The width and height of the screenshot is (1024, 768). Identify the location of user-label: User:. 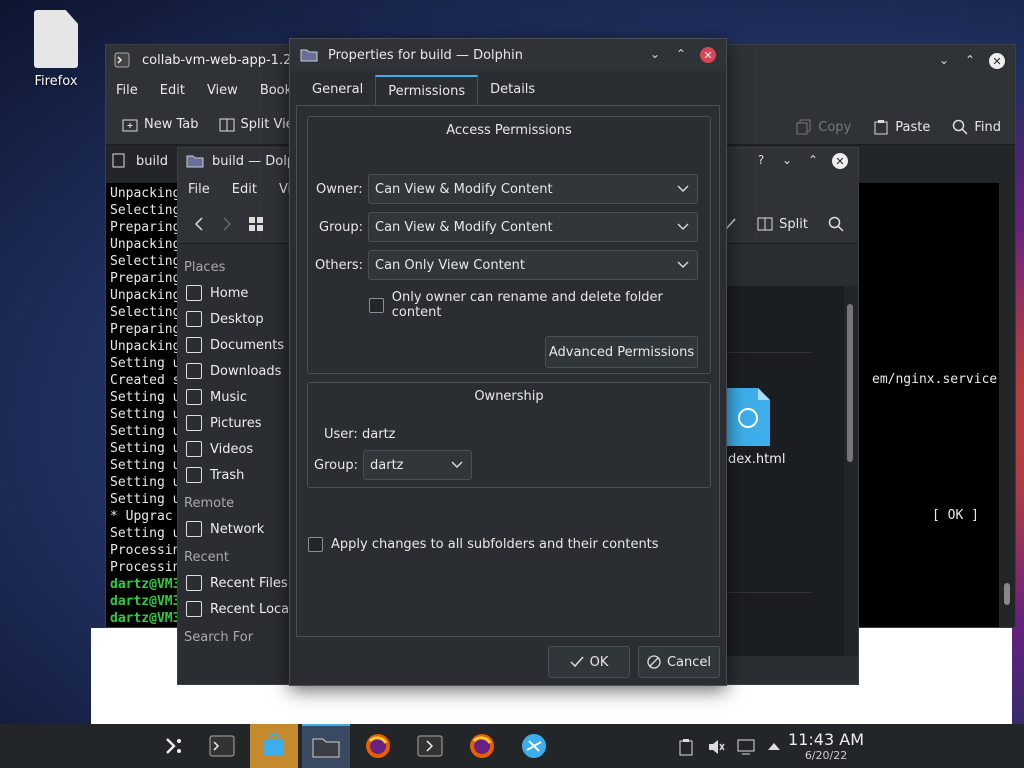
(341, 434).